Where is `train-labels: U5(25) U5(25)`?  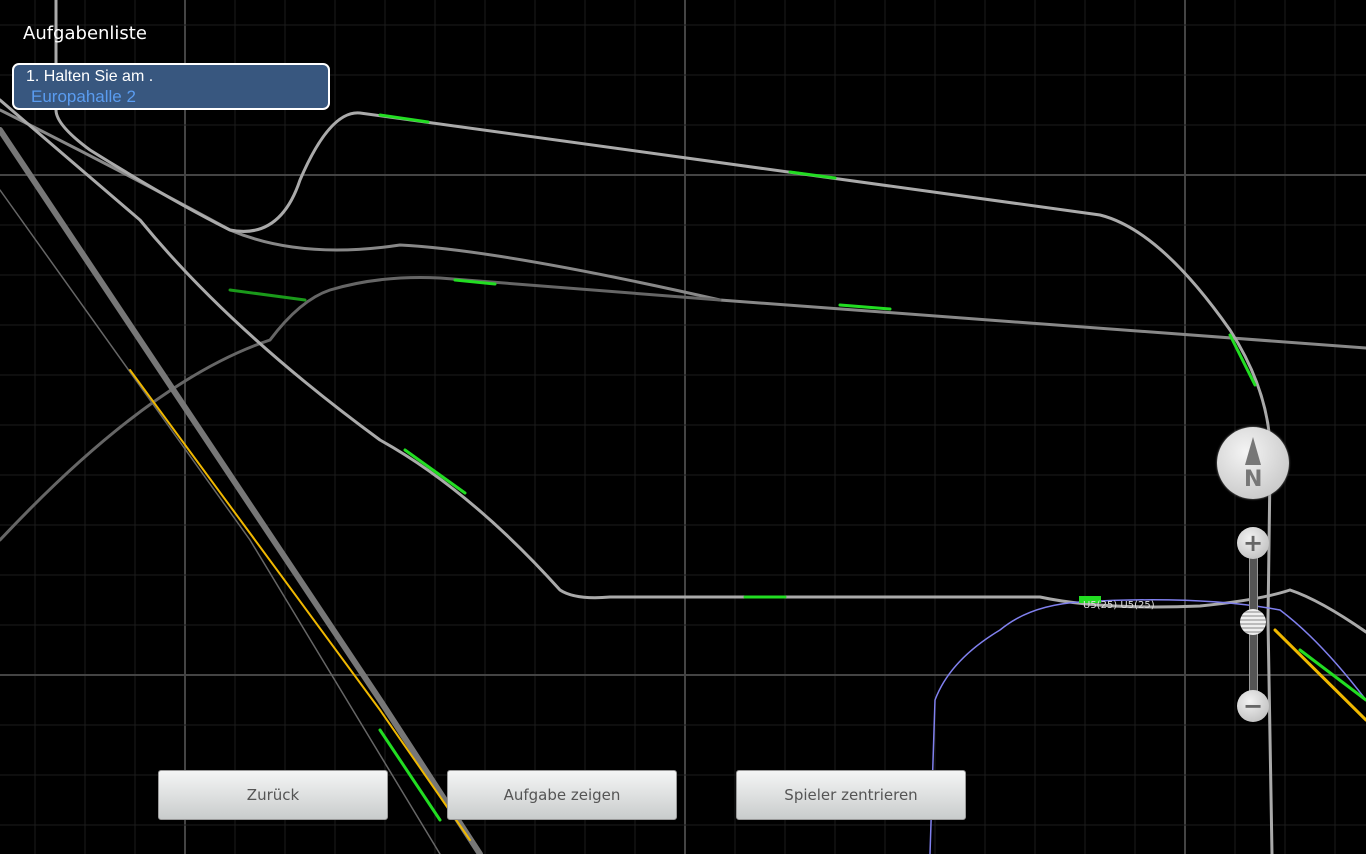 train-labels: U5(25) U5(25) is located at coordinates (1119, 605).